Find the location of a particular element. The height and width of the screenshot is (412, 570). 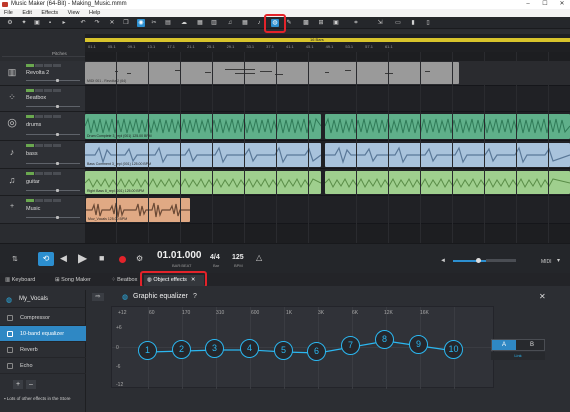

track-lane-bass: Bass Comment 3_repl (001) 125.00 BPM is located at coordinates (327, 155).